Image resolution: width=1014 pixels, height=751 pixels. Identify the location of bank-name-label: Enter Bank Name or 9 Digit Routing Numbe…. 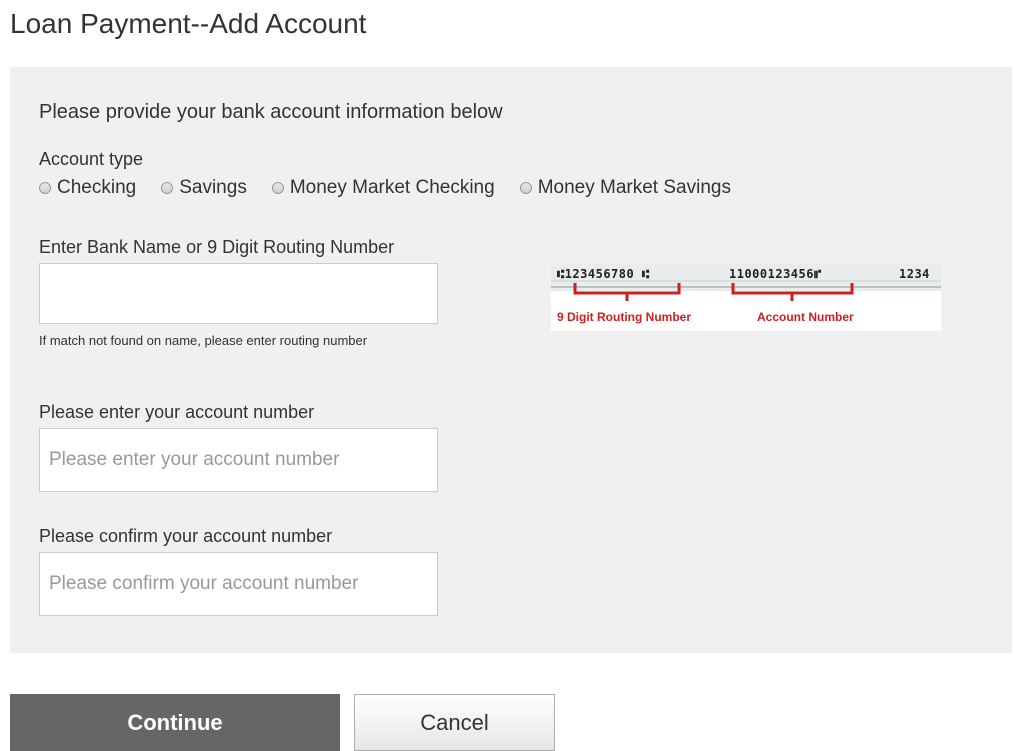
(217, 247).